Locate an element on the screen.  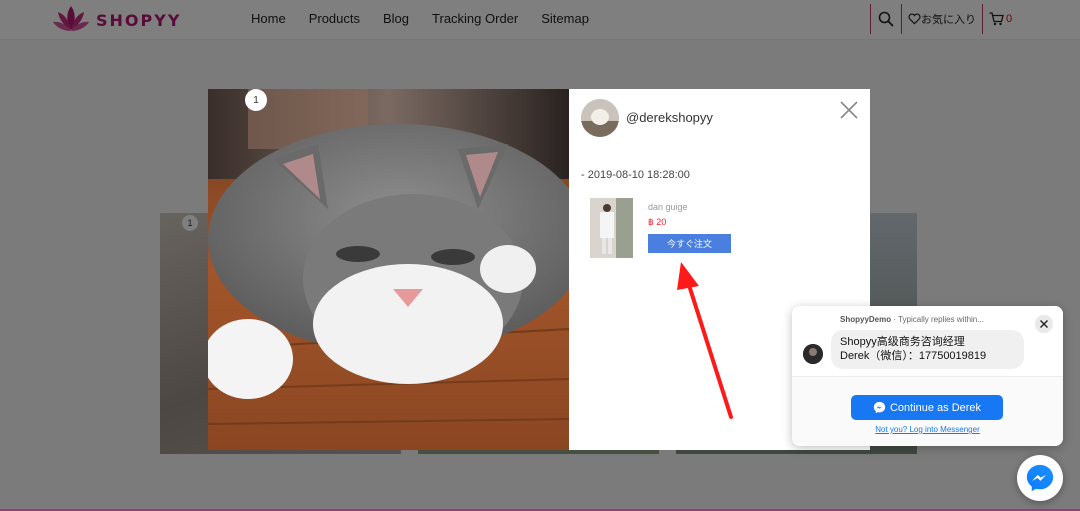
product-thumbnail is located at coordinates (611, 228).